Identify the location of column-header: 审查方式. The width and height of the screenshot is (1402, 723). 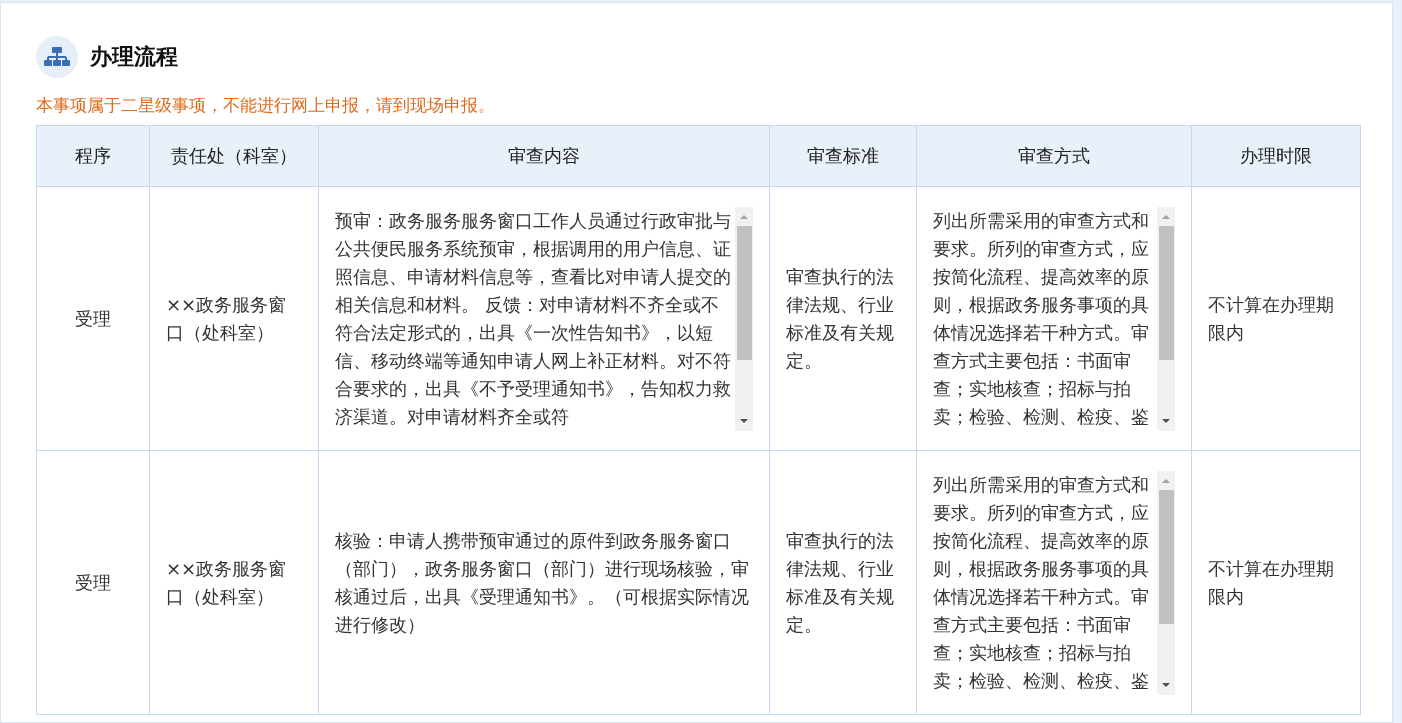
(1054, 156).